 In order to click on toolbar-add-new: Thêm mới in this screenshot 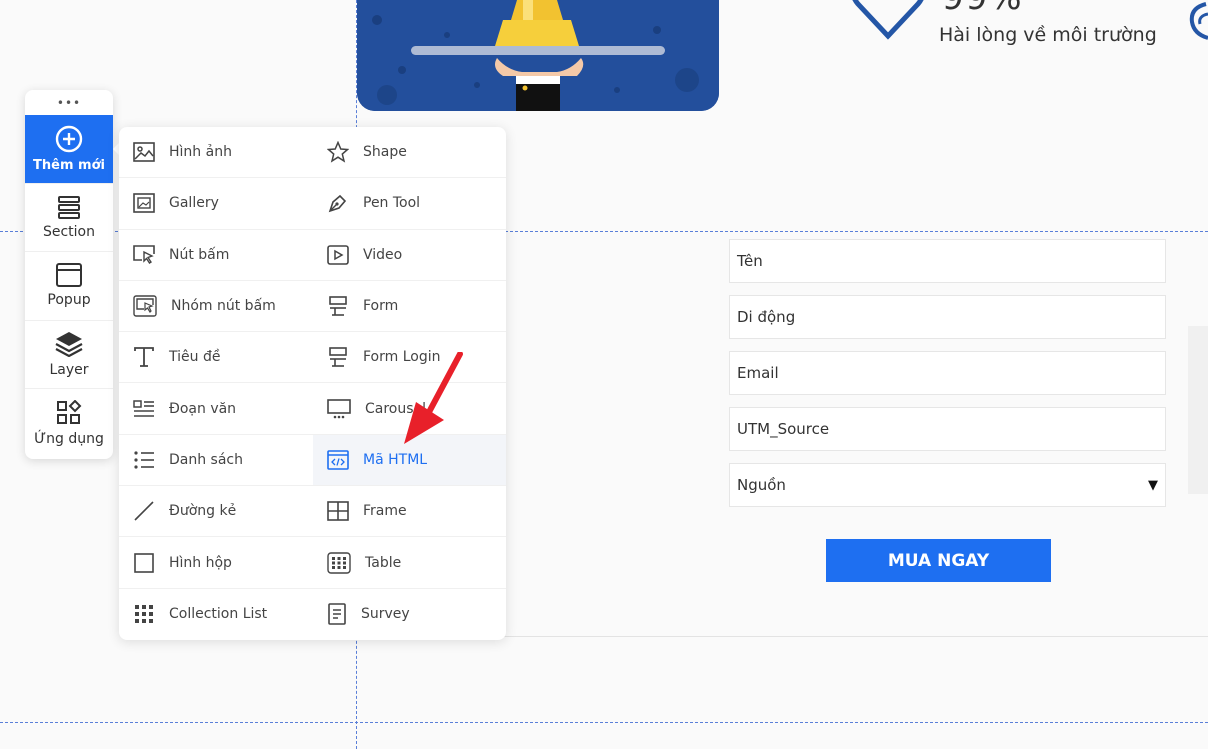, I will do `click(69, 149)`.